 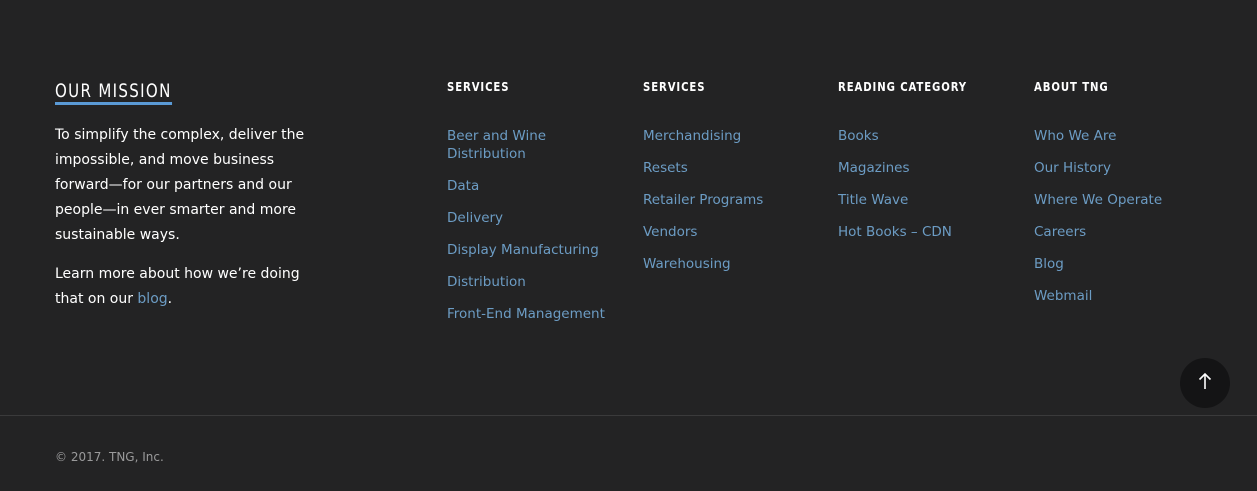 I want to click on footer-link-vendors: Vendors, so click(x=728, y=232).